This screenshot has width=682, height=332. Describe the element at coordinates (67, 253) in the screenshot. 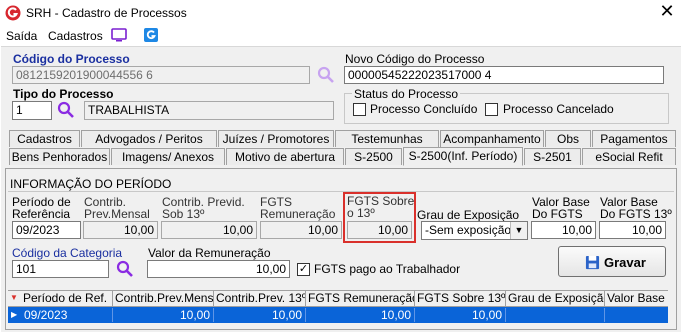

I see `codigo-categoria-label: Código da Categoria` at that location.